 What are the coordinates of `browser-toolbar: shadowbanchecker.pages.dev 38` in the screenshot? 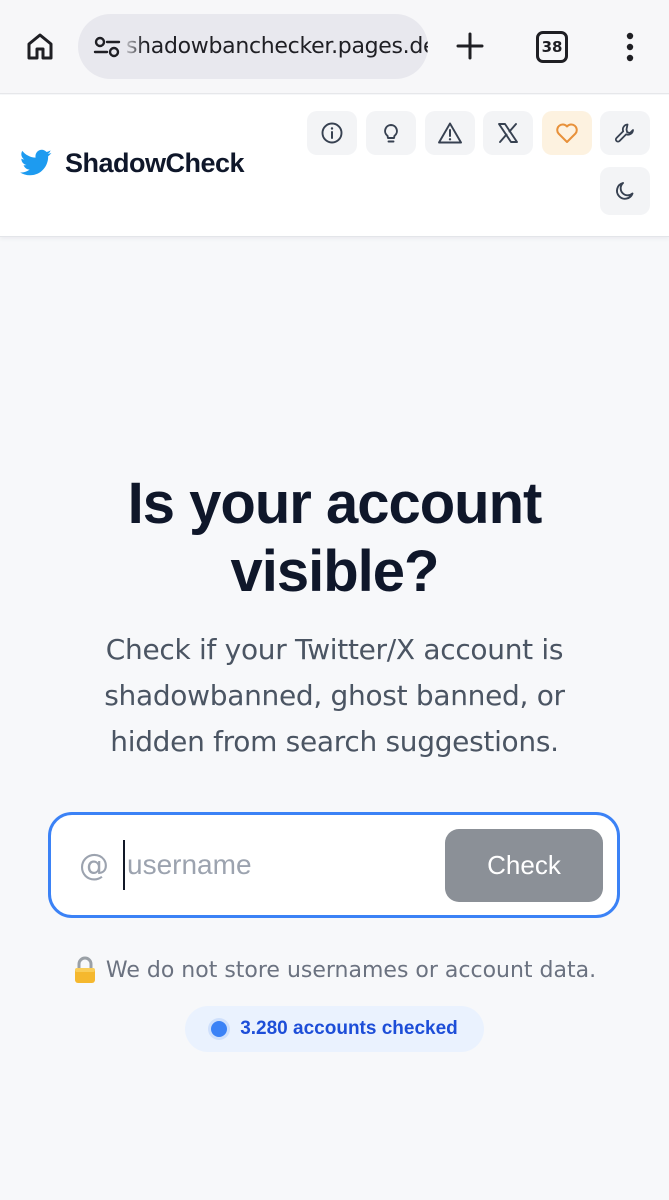 It's located at (334, 47).